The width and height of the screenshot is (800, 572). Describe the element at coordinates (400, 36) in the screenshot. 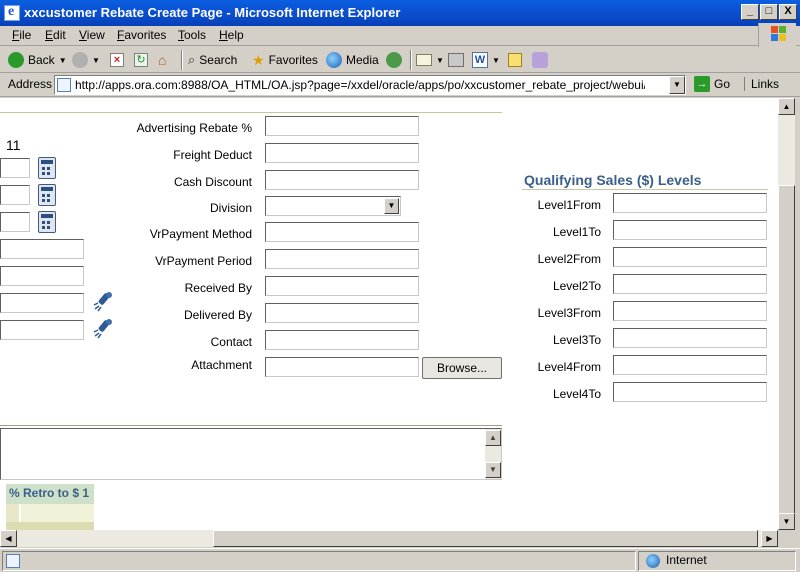

I see `menu-bar: File Edit View Favorites Tools Help` at that location.